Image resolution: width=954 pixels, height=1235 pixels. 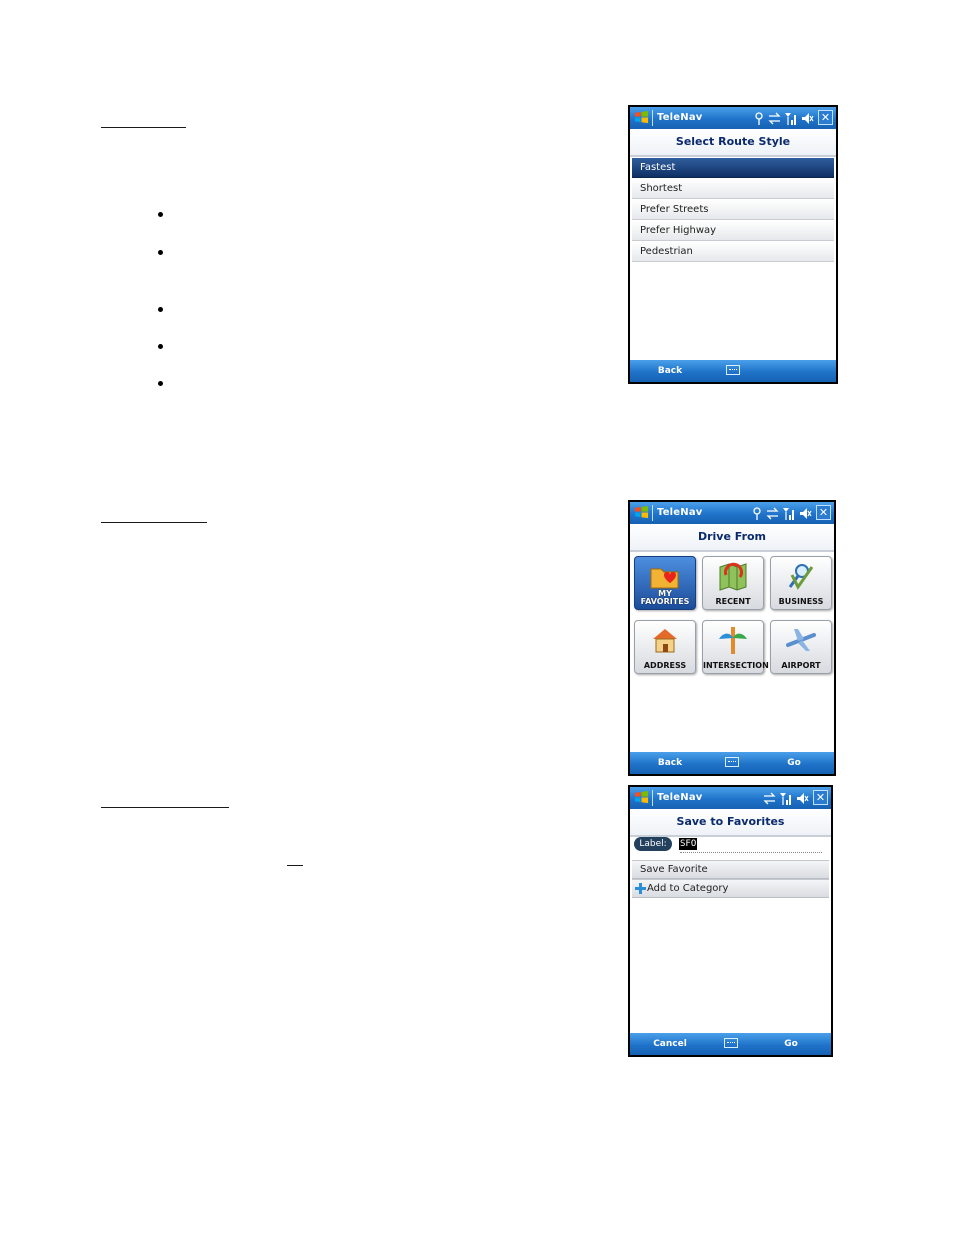 What do you see at coordinates (665, 597) in the screenshot?
I see `tile-label: MY FAVORITES` at bounding box center [665, 597].